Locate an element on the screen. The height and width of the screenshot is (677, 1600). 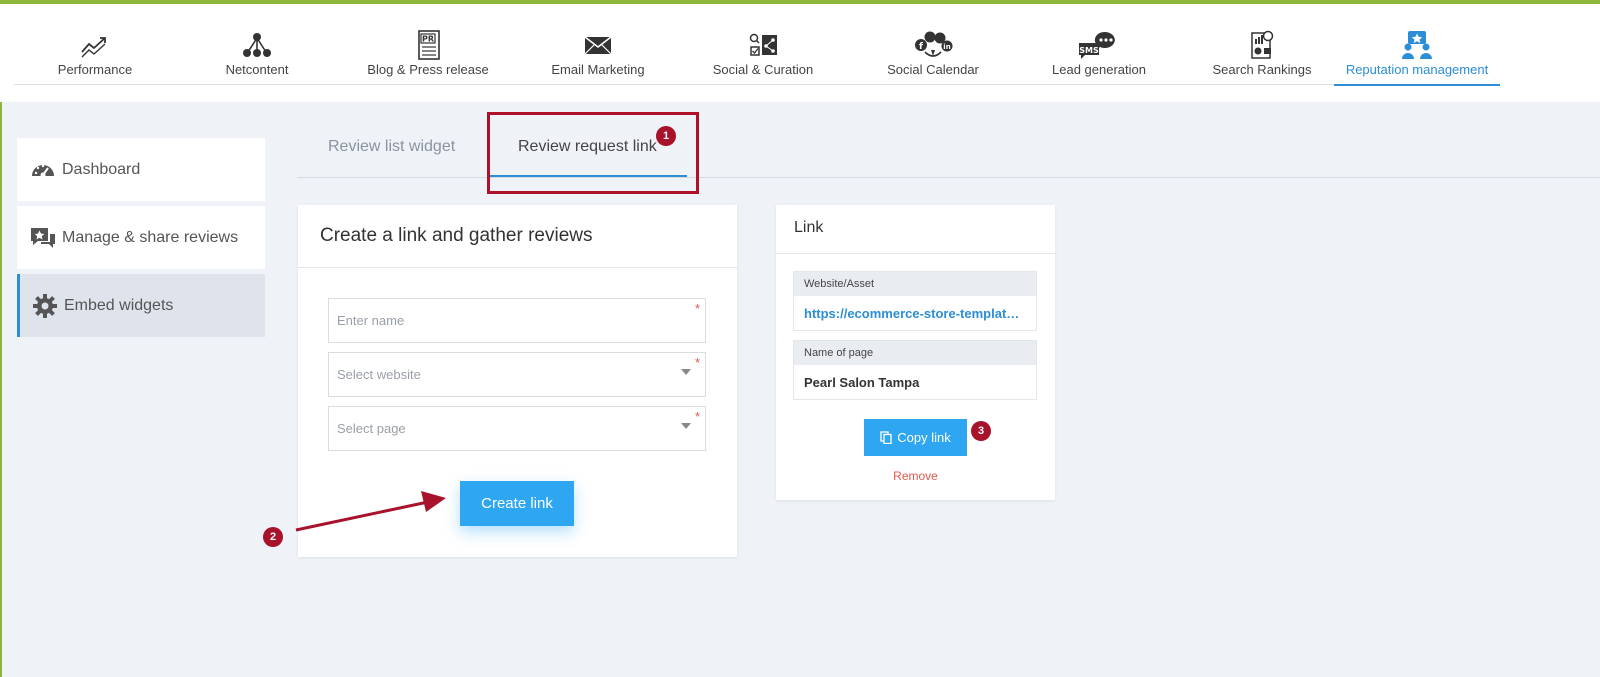
tab-review-list-widget: Review list widget is located at coordinates (391, 147).